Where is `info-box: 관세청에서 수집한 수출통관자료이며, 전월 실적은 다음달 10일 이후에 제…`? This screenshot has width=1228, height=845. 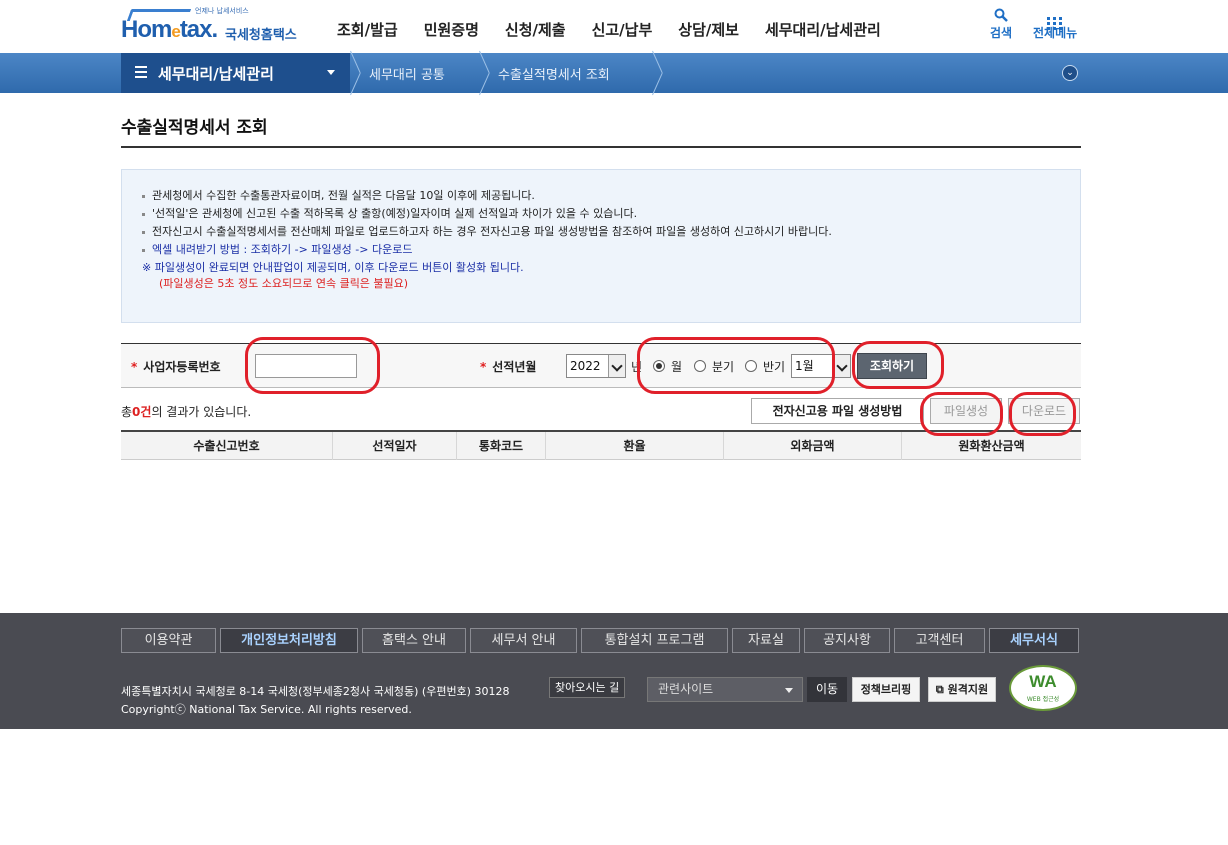 info-box: 관세청에서 수집한 수출통관자료이며, 전월 실적은 다음달 10일 이후에 제… is located at coordinates (601, 246).